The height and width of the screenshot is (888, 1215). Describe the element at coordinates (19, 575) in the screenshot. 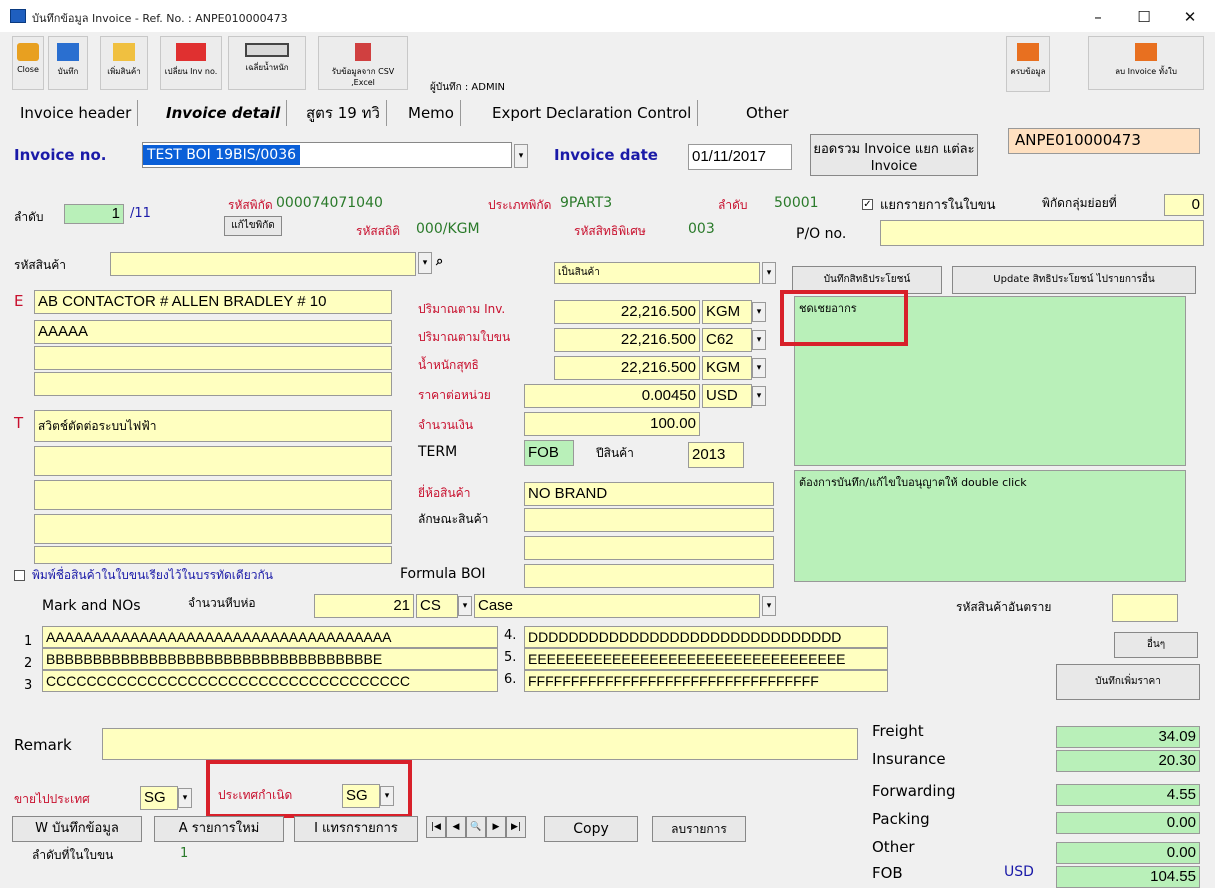

I see `print-single-line-checkbox` at that location.